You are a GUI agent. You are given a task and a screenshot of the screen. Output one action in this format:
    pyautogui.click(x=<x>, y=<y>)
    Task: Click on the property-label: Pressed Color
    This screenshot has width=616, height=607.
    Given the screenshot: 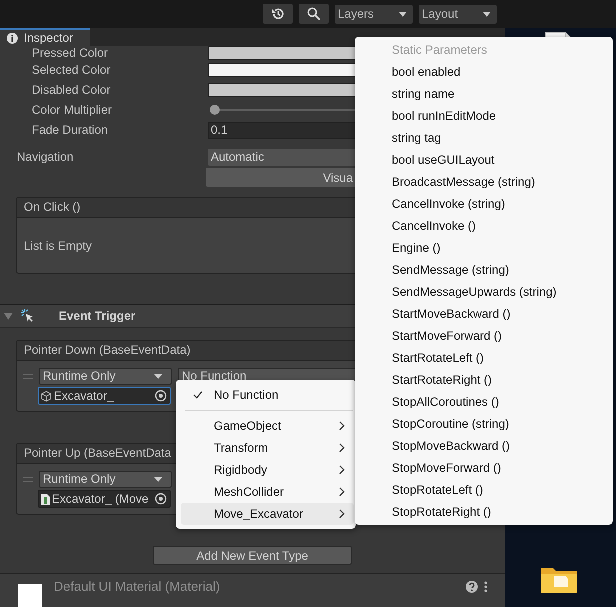 What is the action you would take?
    pyautogui.click(x=70, y=53)
    